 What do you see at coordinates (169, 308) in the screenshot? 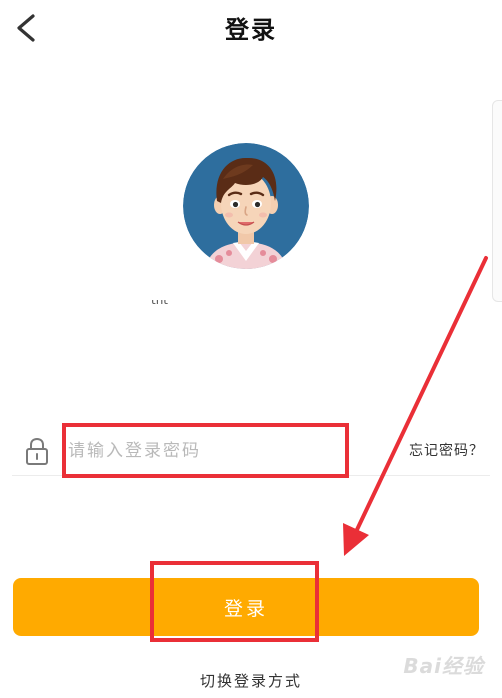
I see `username-label: tnt` at bounding box center [169, 308].